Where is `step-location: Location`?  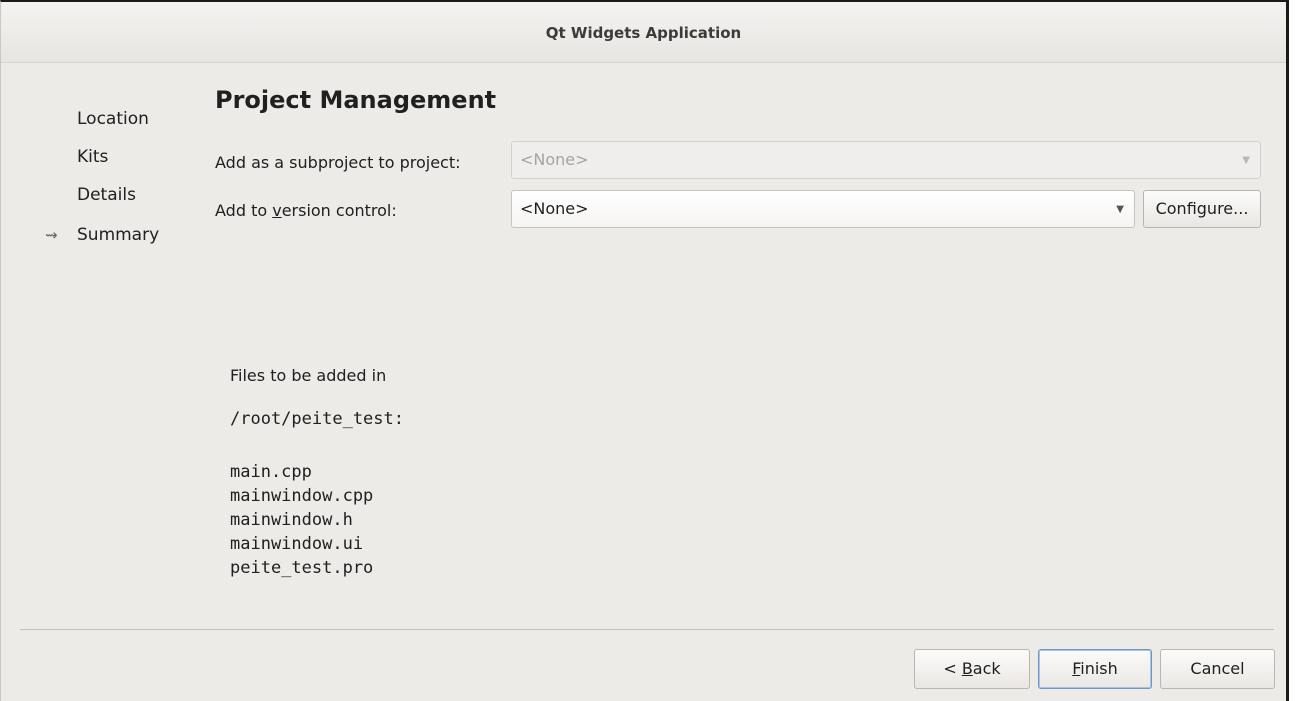 step-location: Location is located at coordinates (113, 119).